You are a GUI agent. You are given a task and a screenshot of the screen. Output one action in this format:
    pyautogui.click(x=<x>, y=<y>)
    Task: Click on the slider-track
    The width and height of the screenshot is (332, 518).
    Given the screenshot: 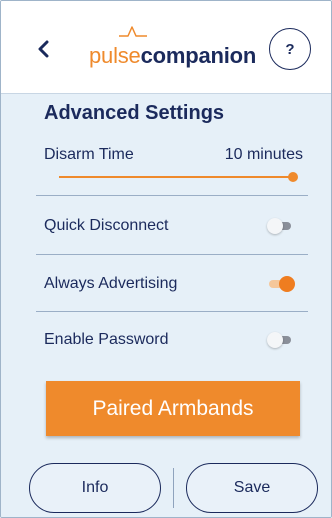 What is the action you would take?
    pyautogui.click(x=176, y=177)
    